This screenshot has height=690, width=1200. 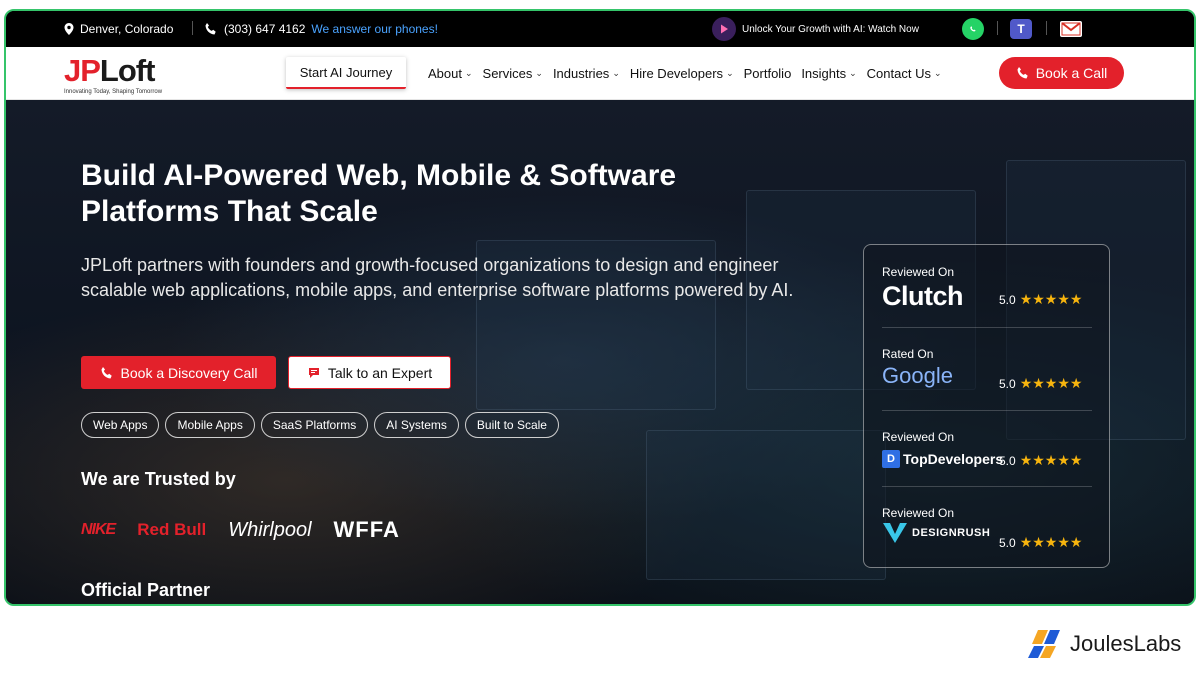 I want to click on nav-industries: Industries ⌄, so click(x=586, y=73).